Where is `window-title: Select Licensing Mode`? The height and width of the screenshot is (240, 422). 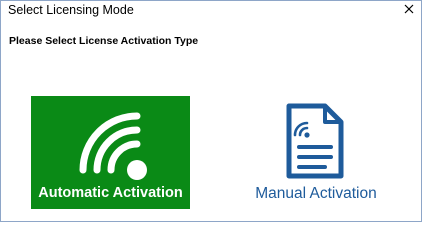
window-title: Select Licensing Mode is located at coordinates (71, 10).